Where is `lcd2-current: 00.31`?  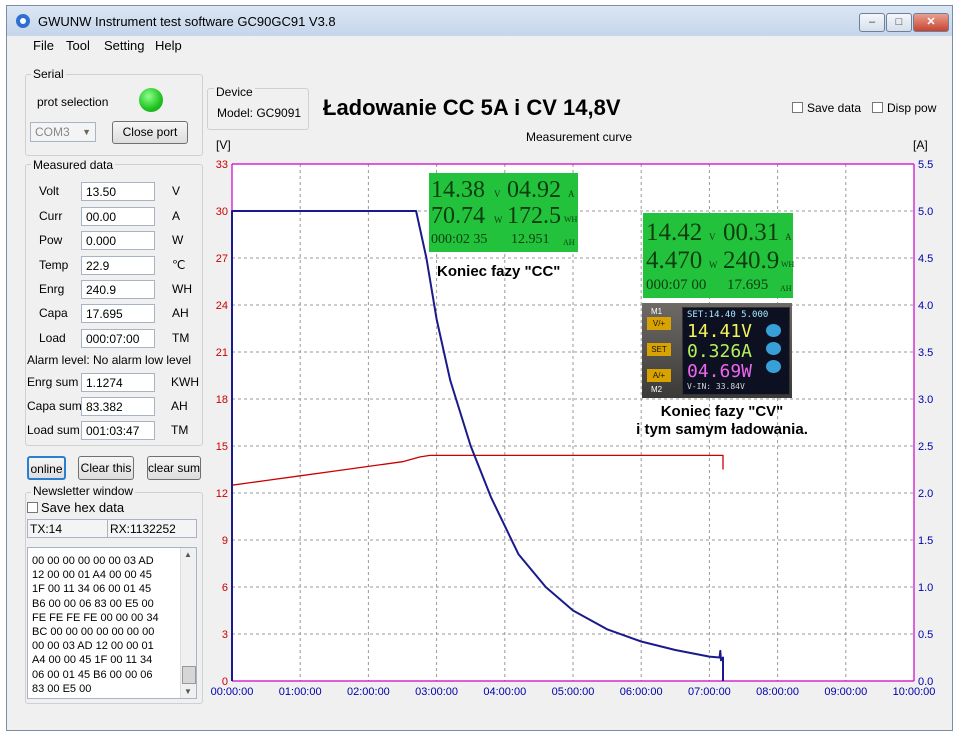
lcd2-current: 00.31 is located at coordinates (751, 232).